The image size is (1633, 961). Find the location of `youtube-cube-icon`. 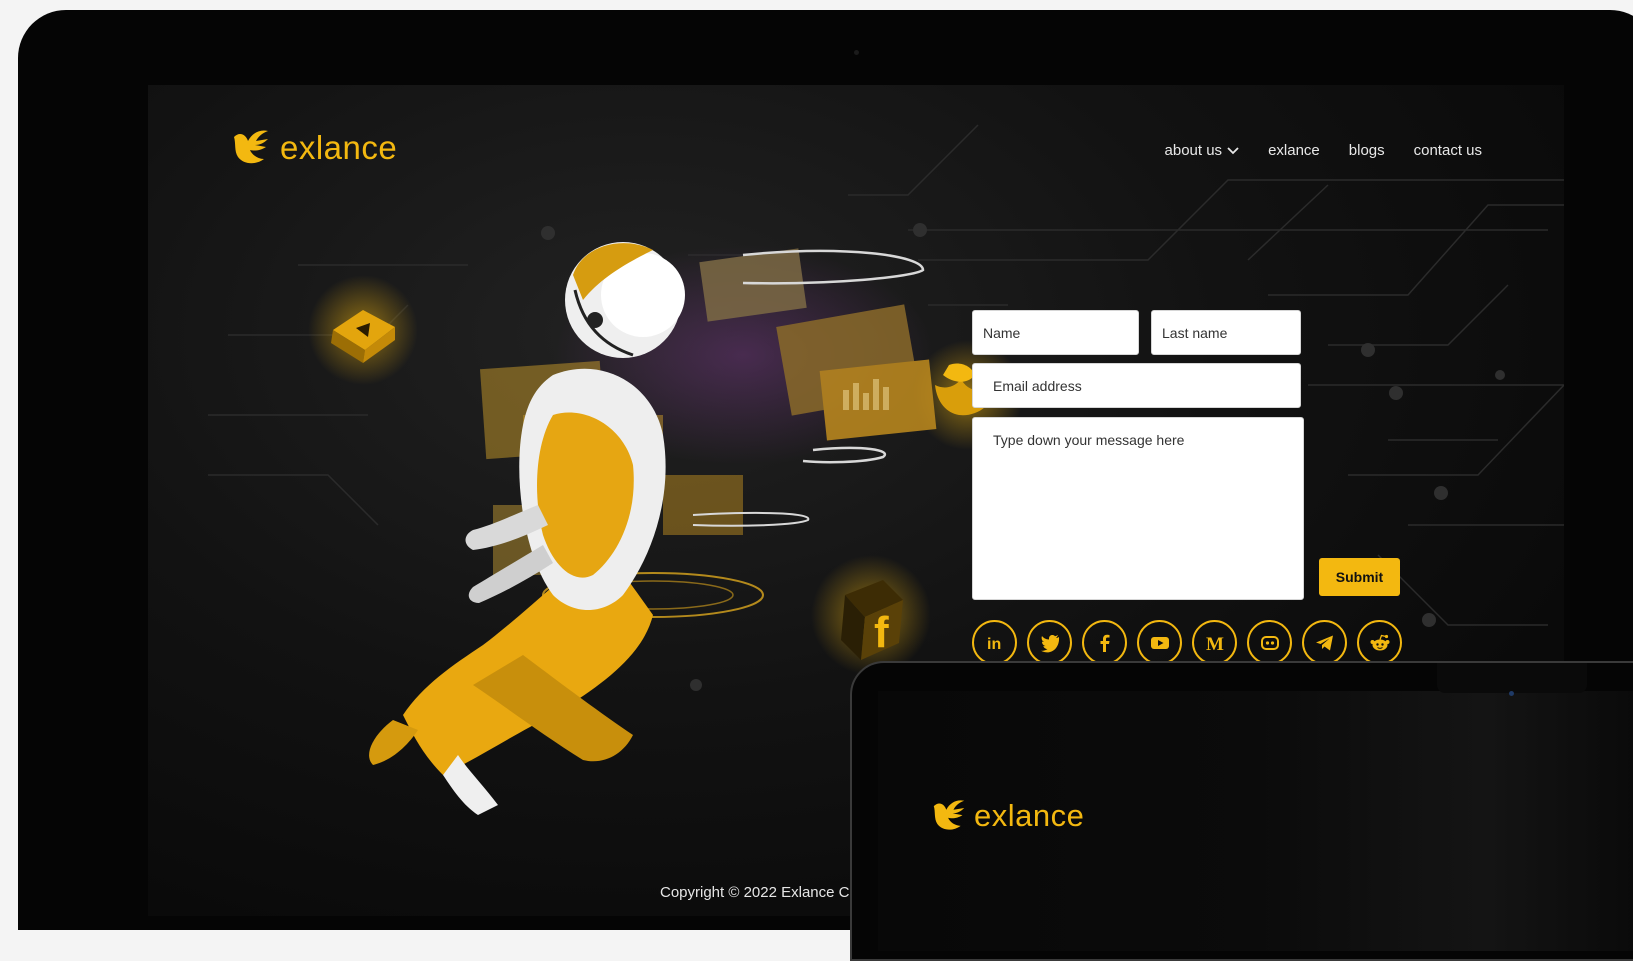

youtube-cube-icon is located at coordinates (363, 330).